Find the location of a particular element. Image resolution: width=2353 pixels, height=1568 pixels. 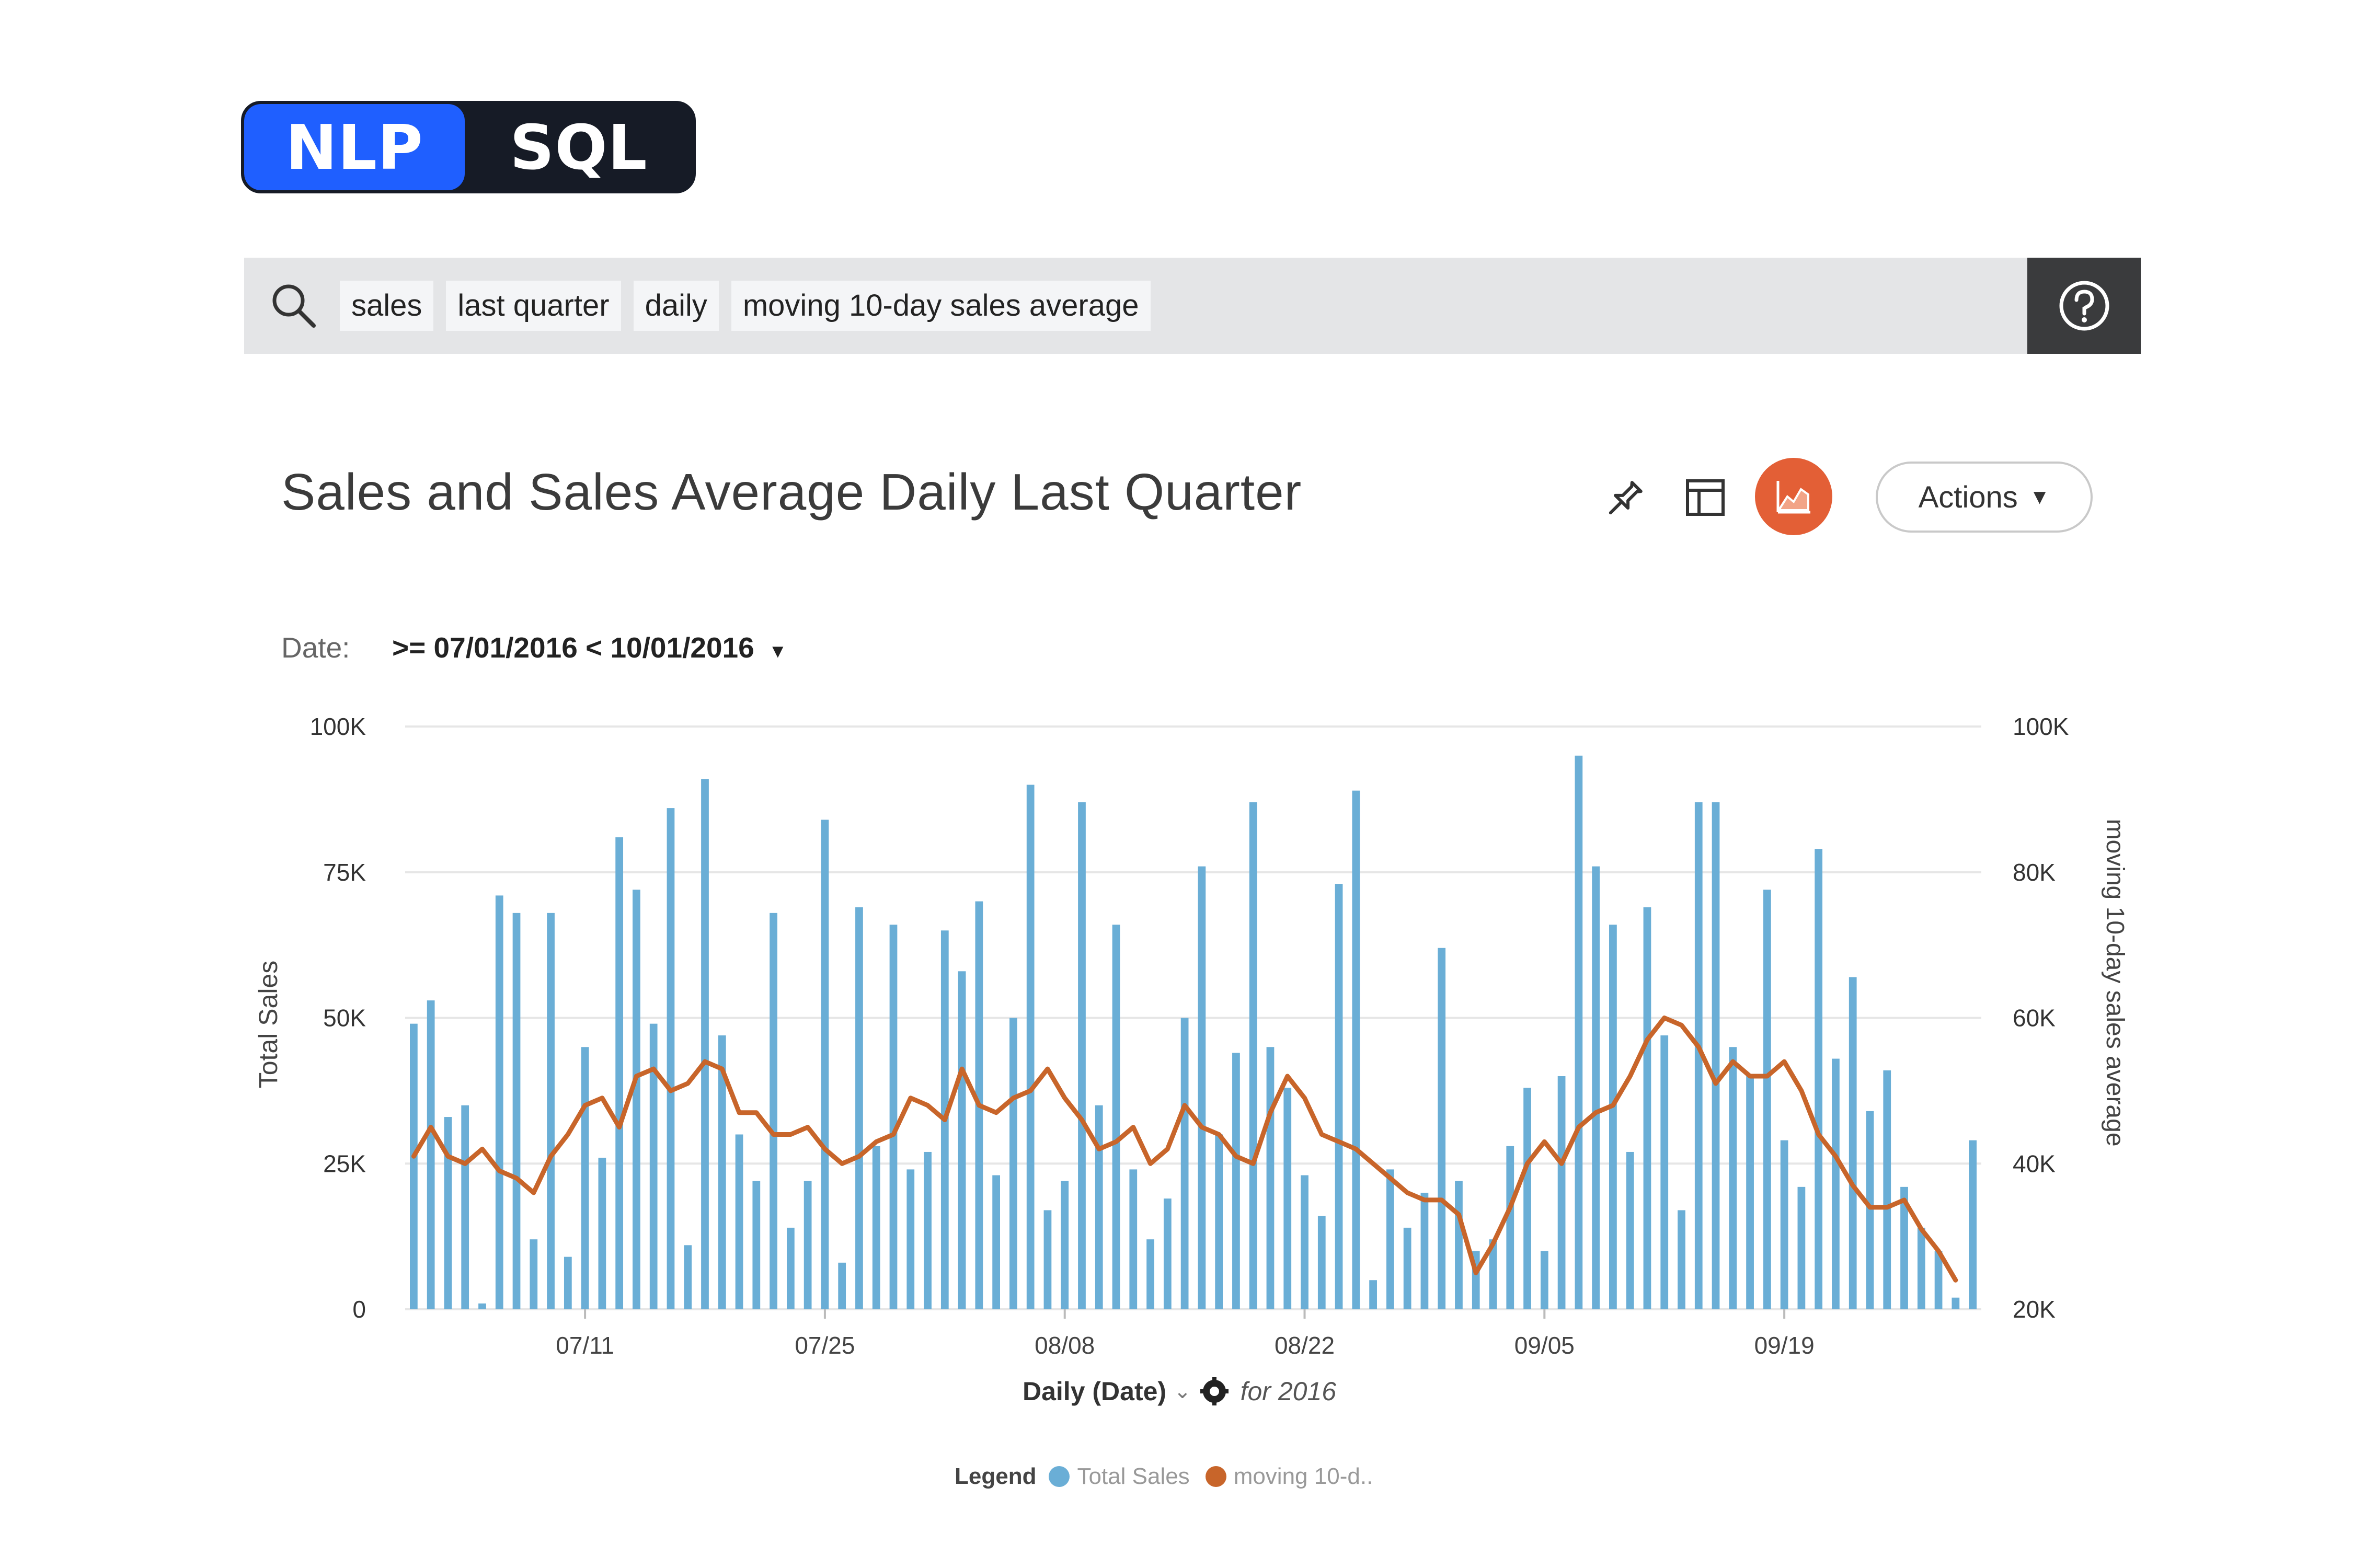

y2-tick-label: 20K is located at coordinates (2034, 1309).